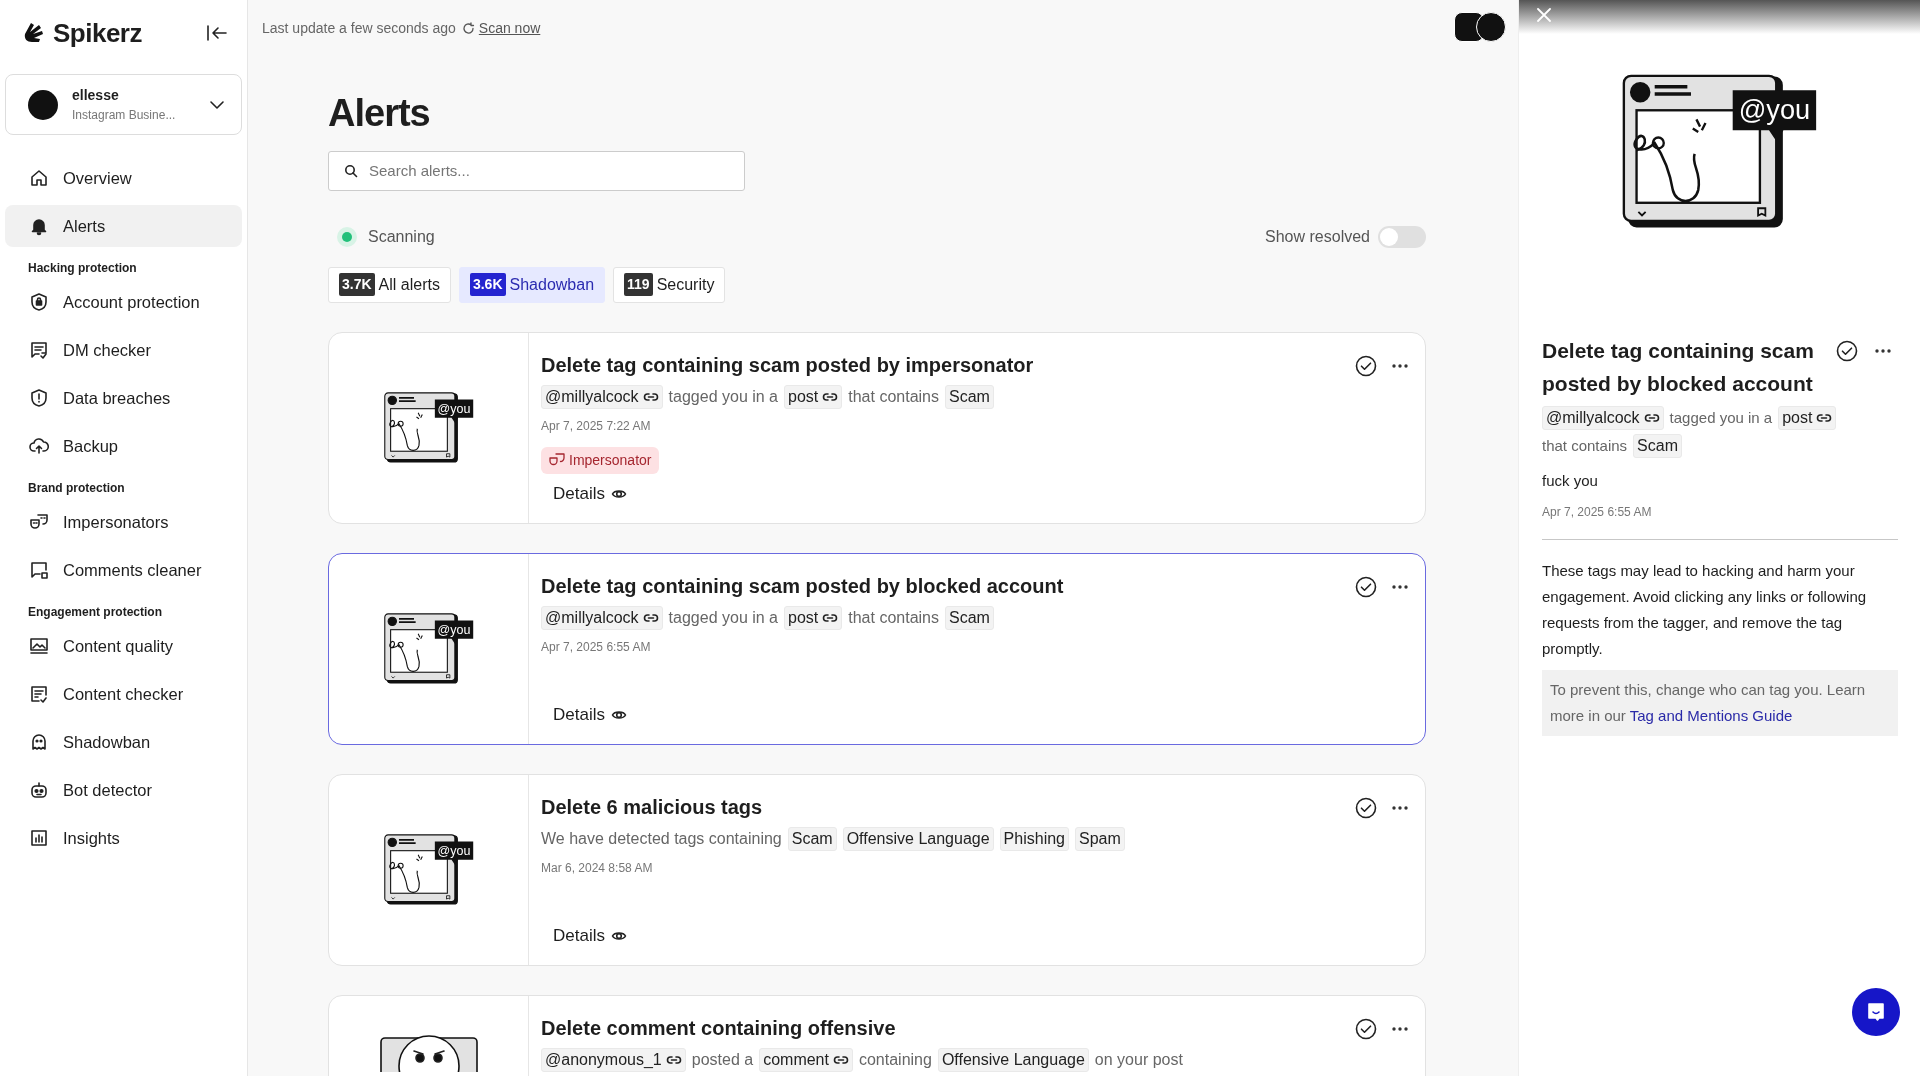 This screenshot has height=1076, width=1920. Describe the element at coordinates (1034, 838) in the screenshot. I see `keyword-chip: Phishing` at that location.